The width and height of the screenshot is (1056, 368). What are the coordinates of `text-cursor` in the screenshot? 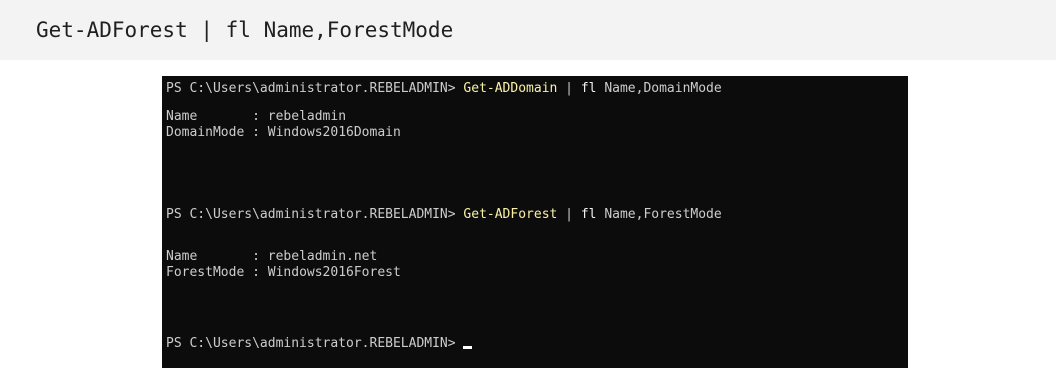 It's located at (468, 347).